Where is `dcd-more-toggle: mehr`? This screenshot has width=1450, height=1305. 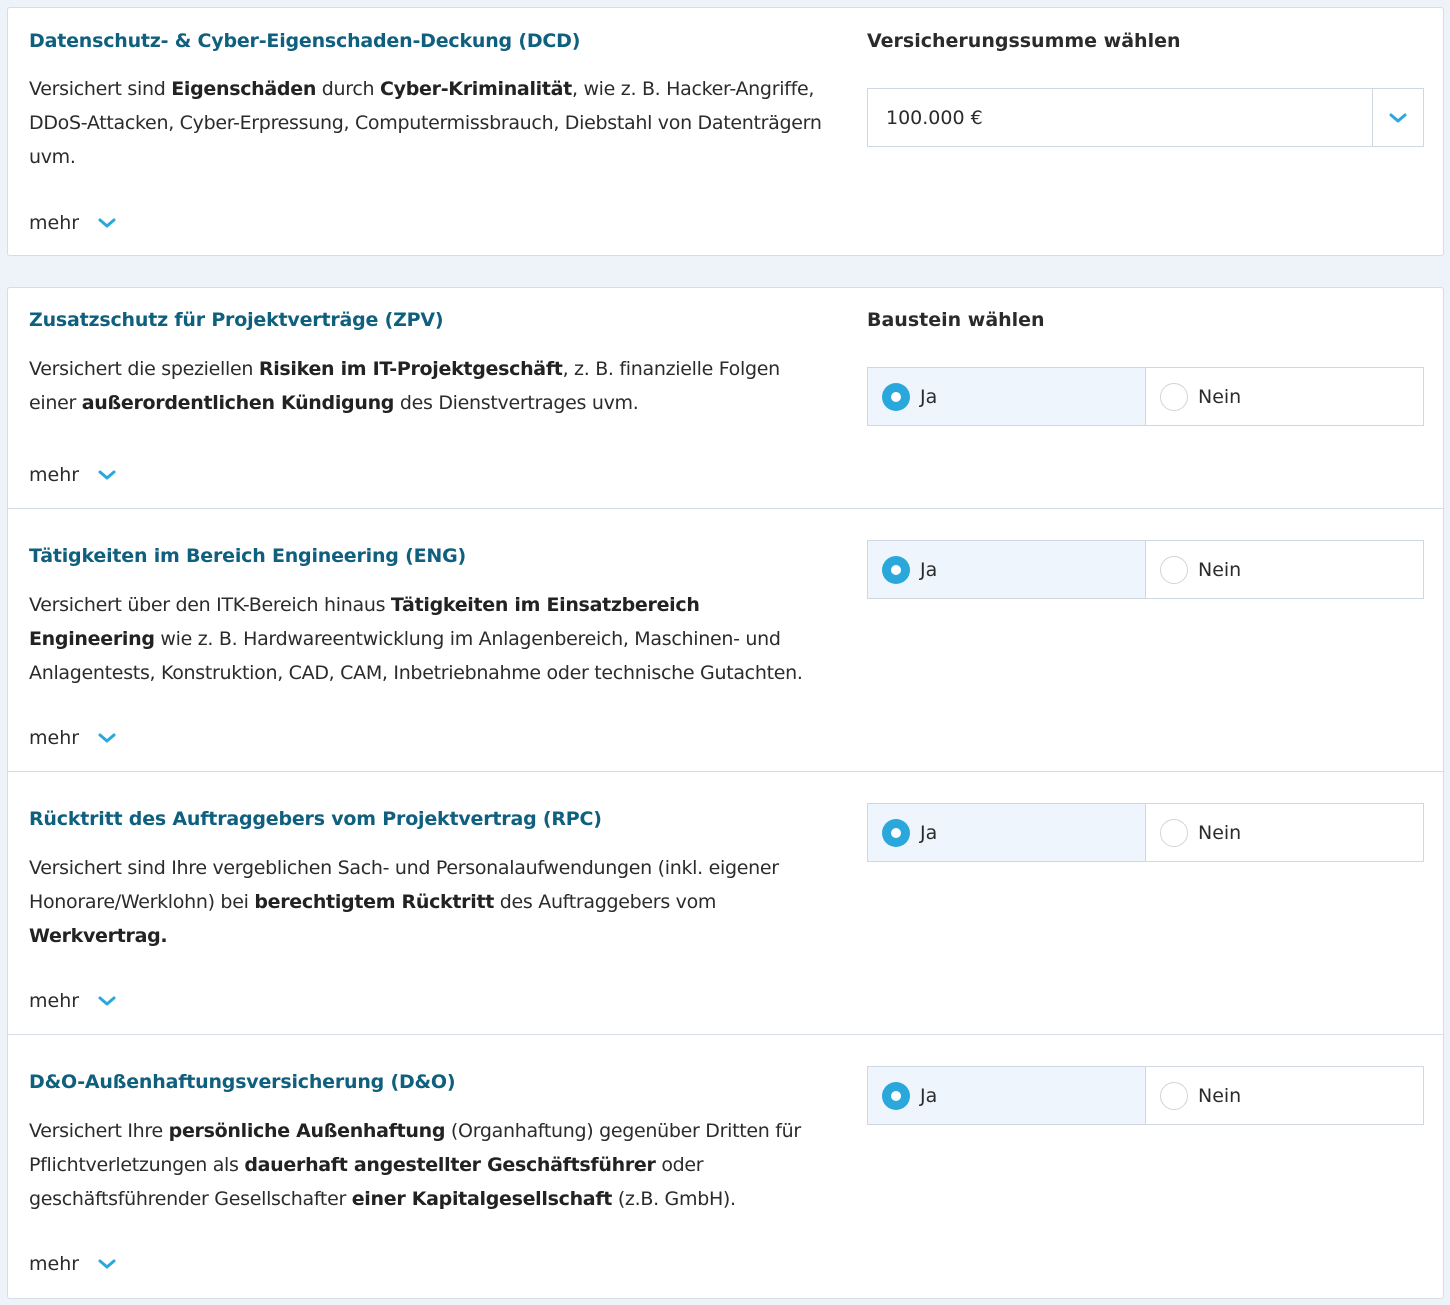 dcd-more-toggle: mehr is located at coordinates (73, 223).